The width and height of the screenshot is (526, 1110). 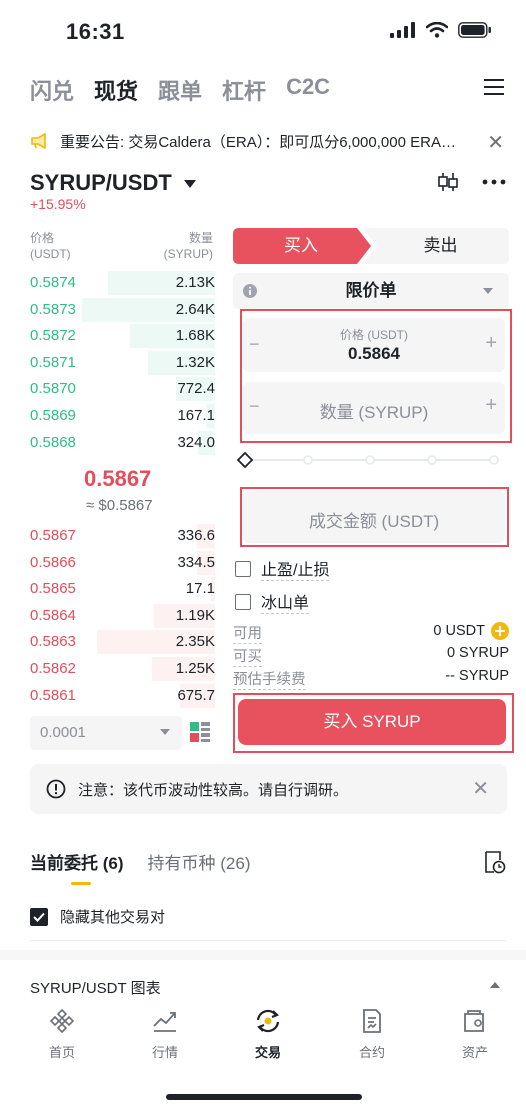 What do you see at coordinates (140, 861) in the screenshot?
I see `orders-tabs: 当前委托 (6) 持有币种 (26)` at bounding box center [140, 861].